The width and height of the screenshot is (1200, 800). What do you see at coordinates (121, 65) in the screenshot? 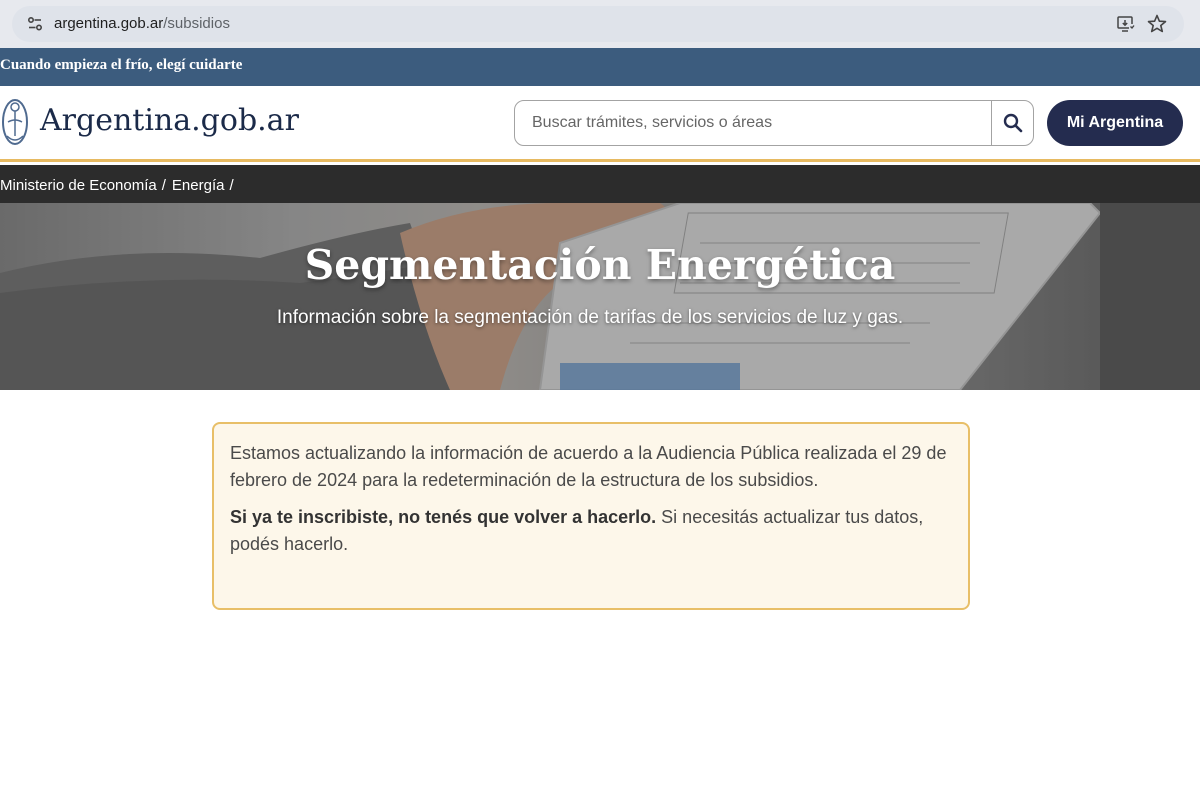
I see `top-banner-text: Cuando empieza el frío, elegí cuidarte` at bounding box center [121, 65].